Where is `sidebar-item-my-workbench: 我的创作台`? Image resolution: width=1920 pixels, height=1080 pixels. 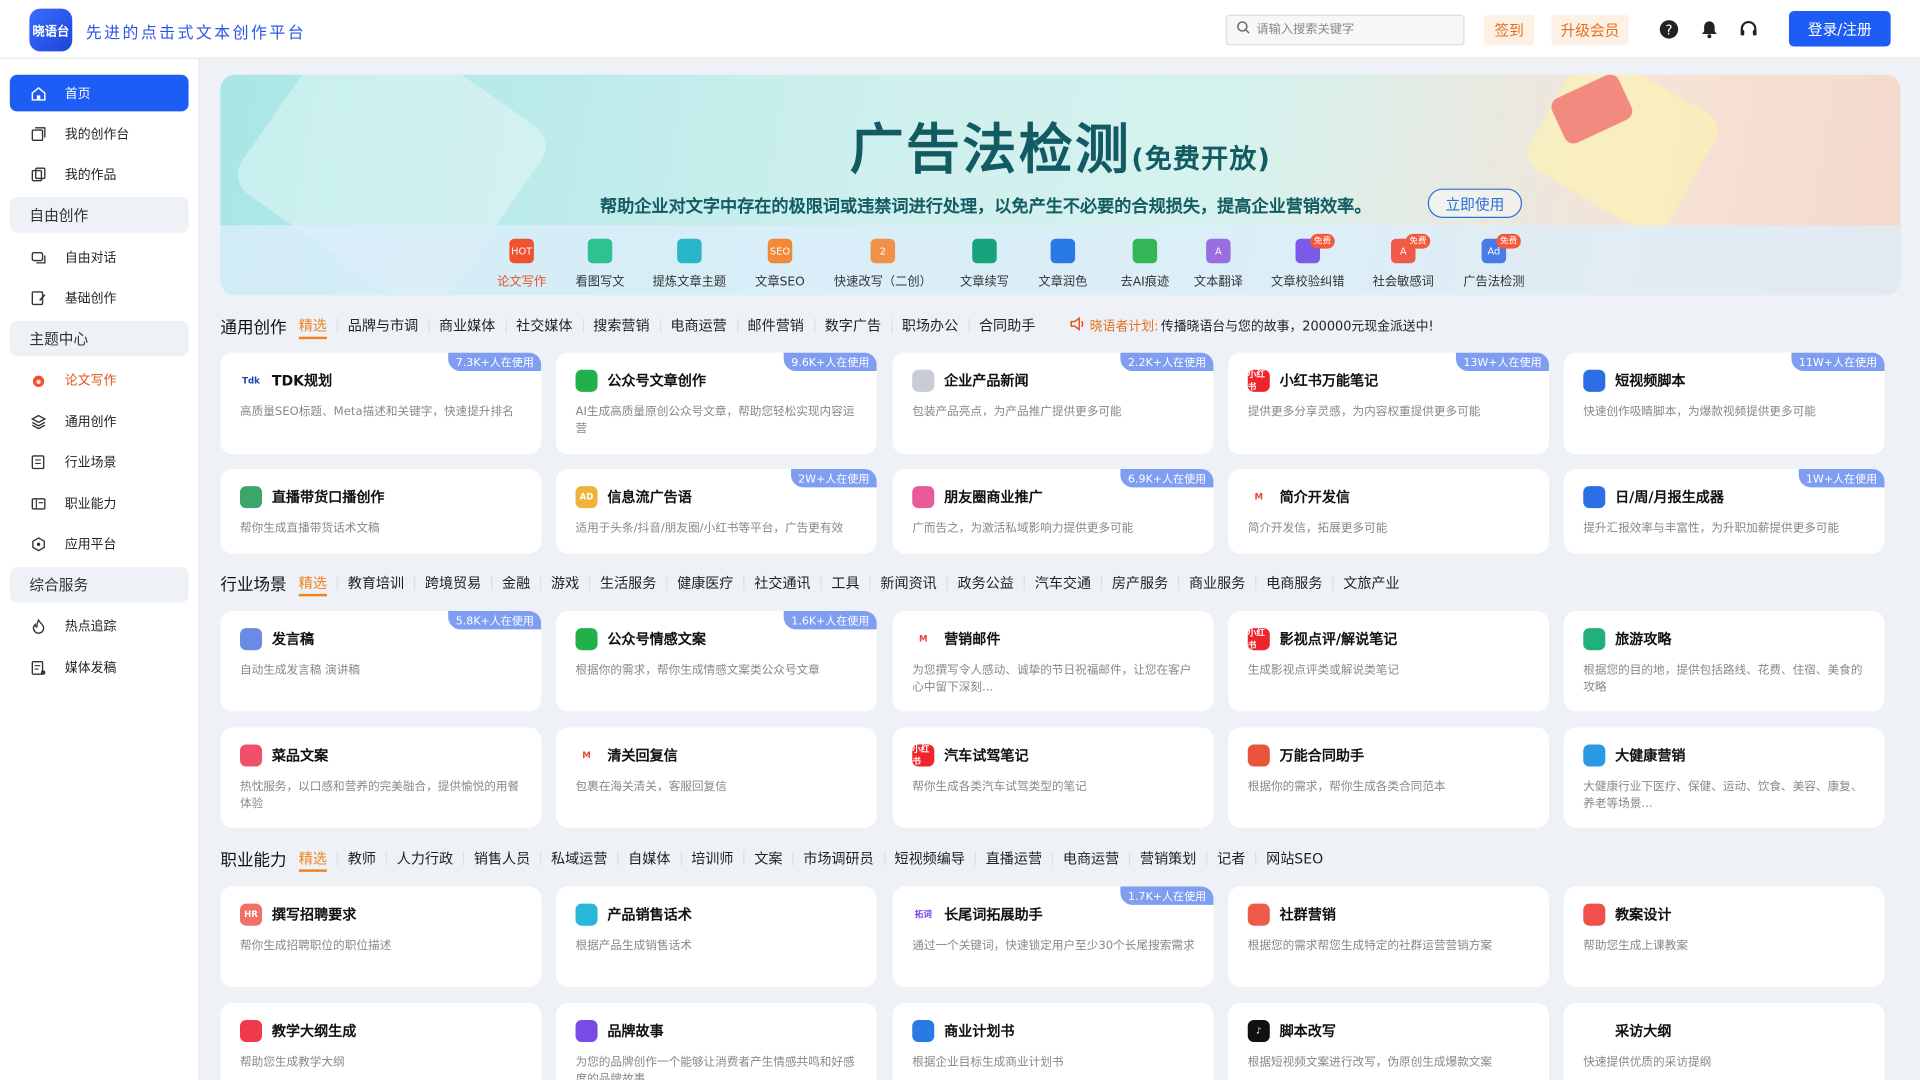 sidebar-item-my-workbench: 我的创作台 is located at coordinates (99, 133).